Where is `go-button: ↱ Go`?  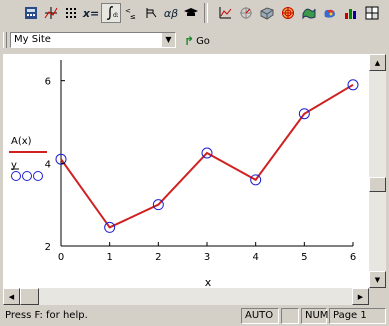
go-button: ↱ Go is located at coordinates (197, 41).